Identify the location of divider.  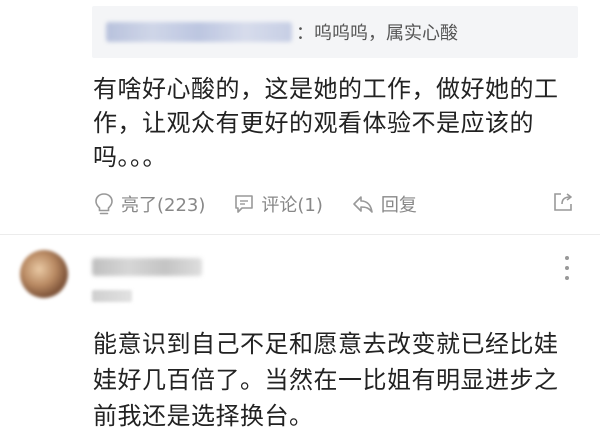
(300, 234).